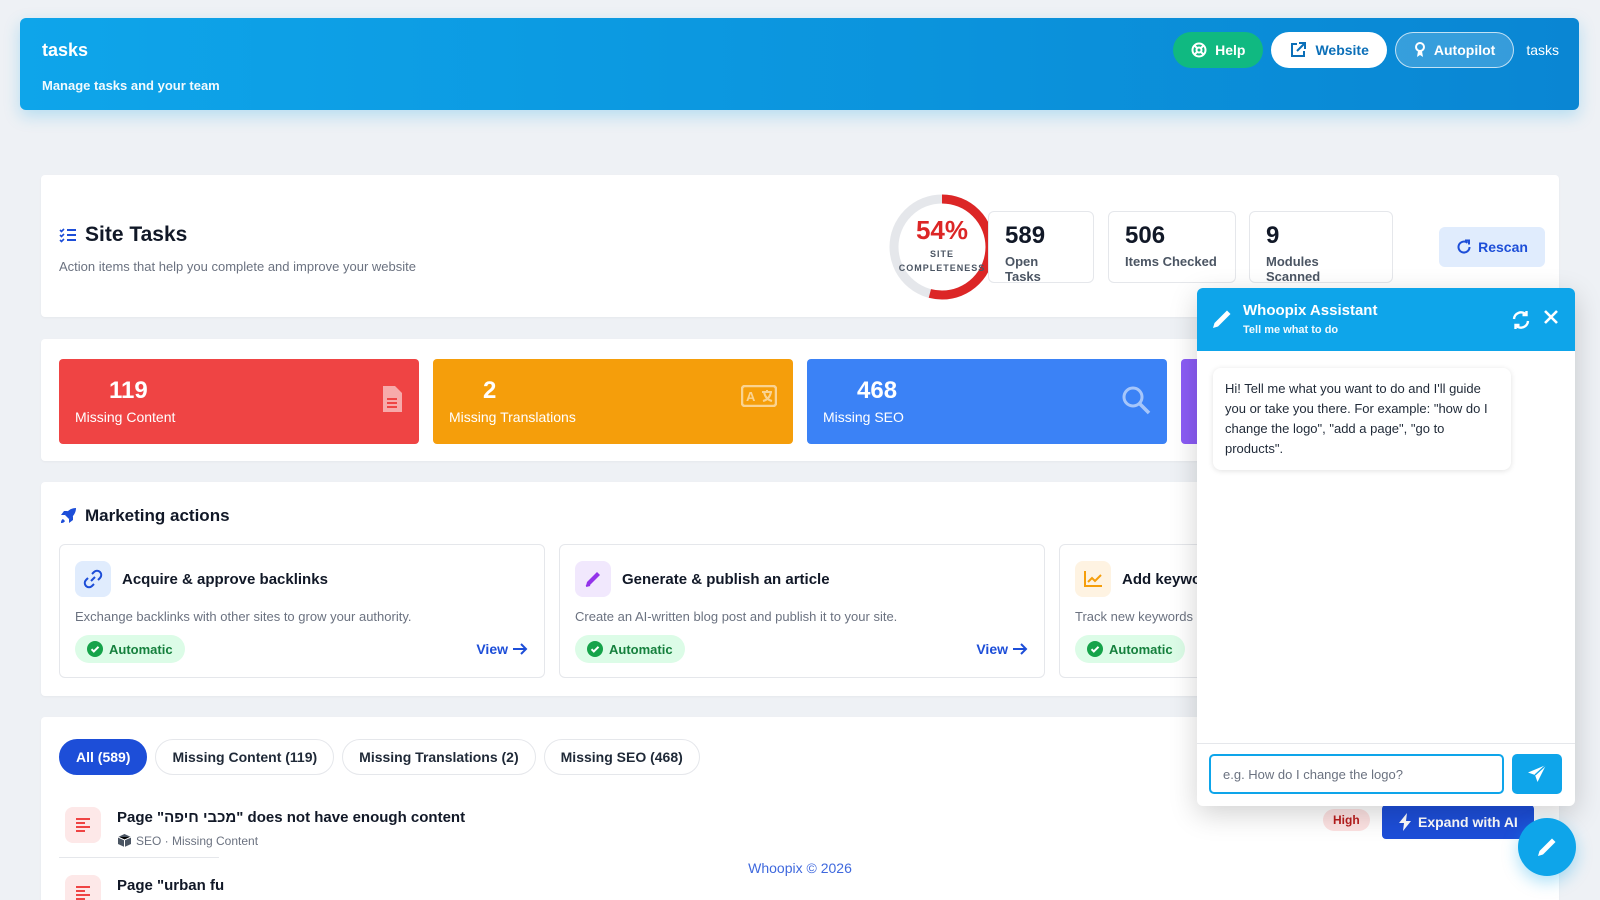 Image resolution: width=1600 pixels, height=900 pixels. I want to click on tab-all: All (589), so click(103, 757).